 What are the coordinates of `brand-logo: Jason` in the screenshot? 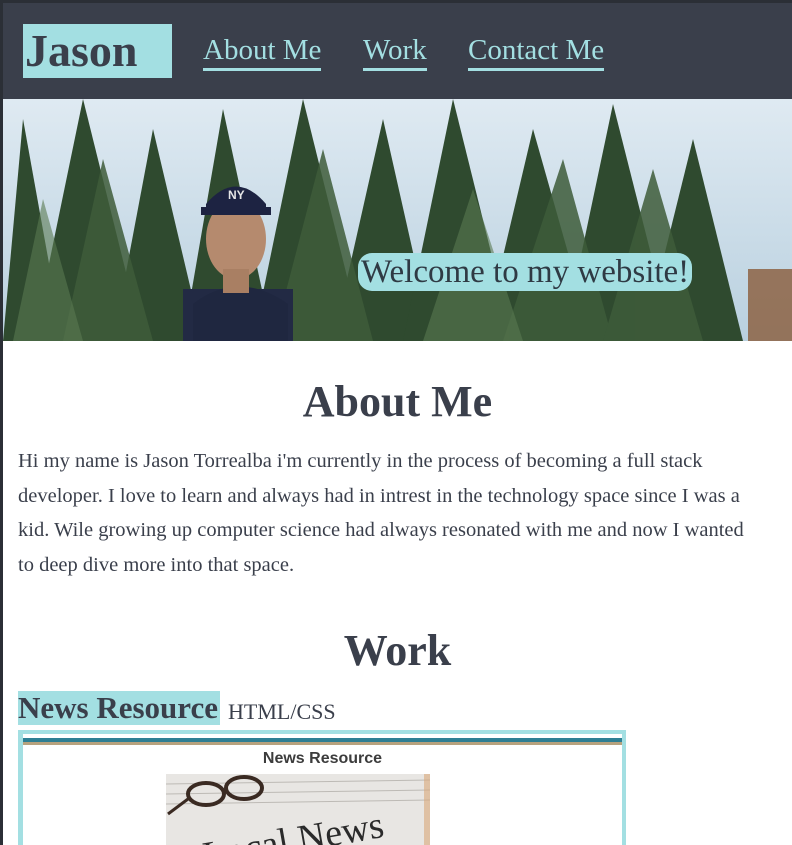 It's located at (97, 51).